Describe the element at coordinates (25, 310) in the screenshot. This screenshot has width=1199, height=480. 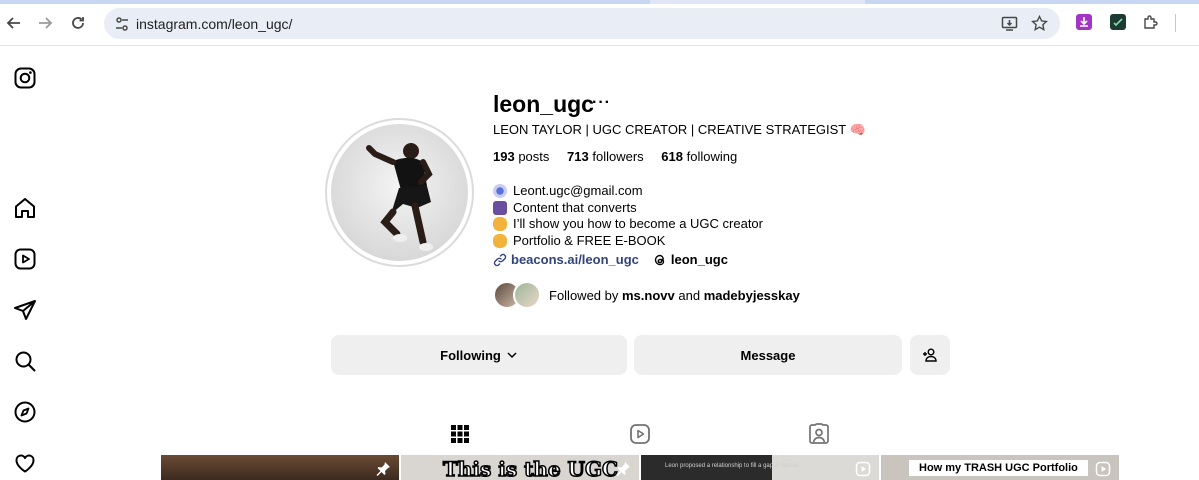
I see `messages-icon` at that location.